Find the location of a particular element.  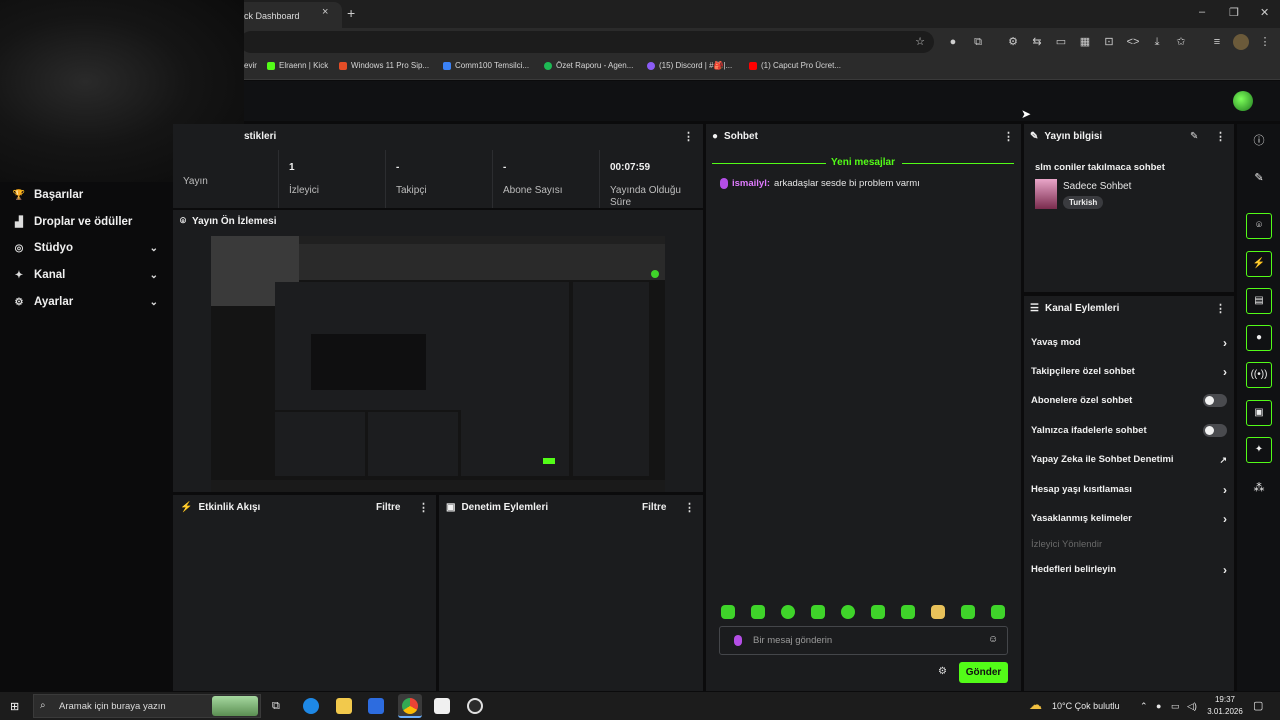

tool-icon: ⚙ is located at coordinates (1013, 42).